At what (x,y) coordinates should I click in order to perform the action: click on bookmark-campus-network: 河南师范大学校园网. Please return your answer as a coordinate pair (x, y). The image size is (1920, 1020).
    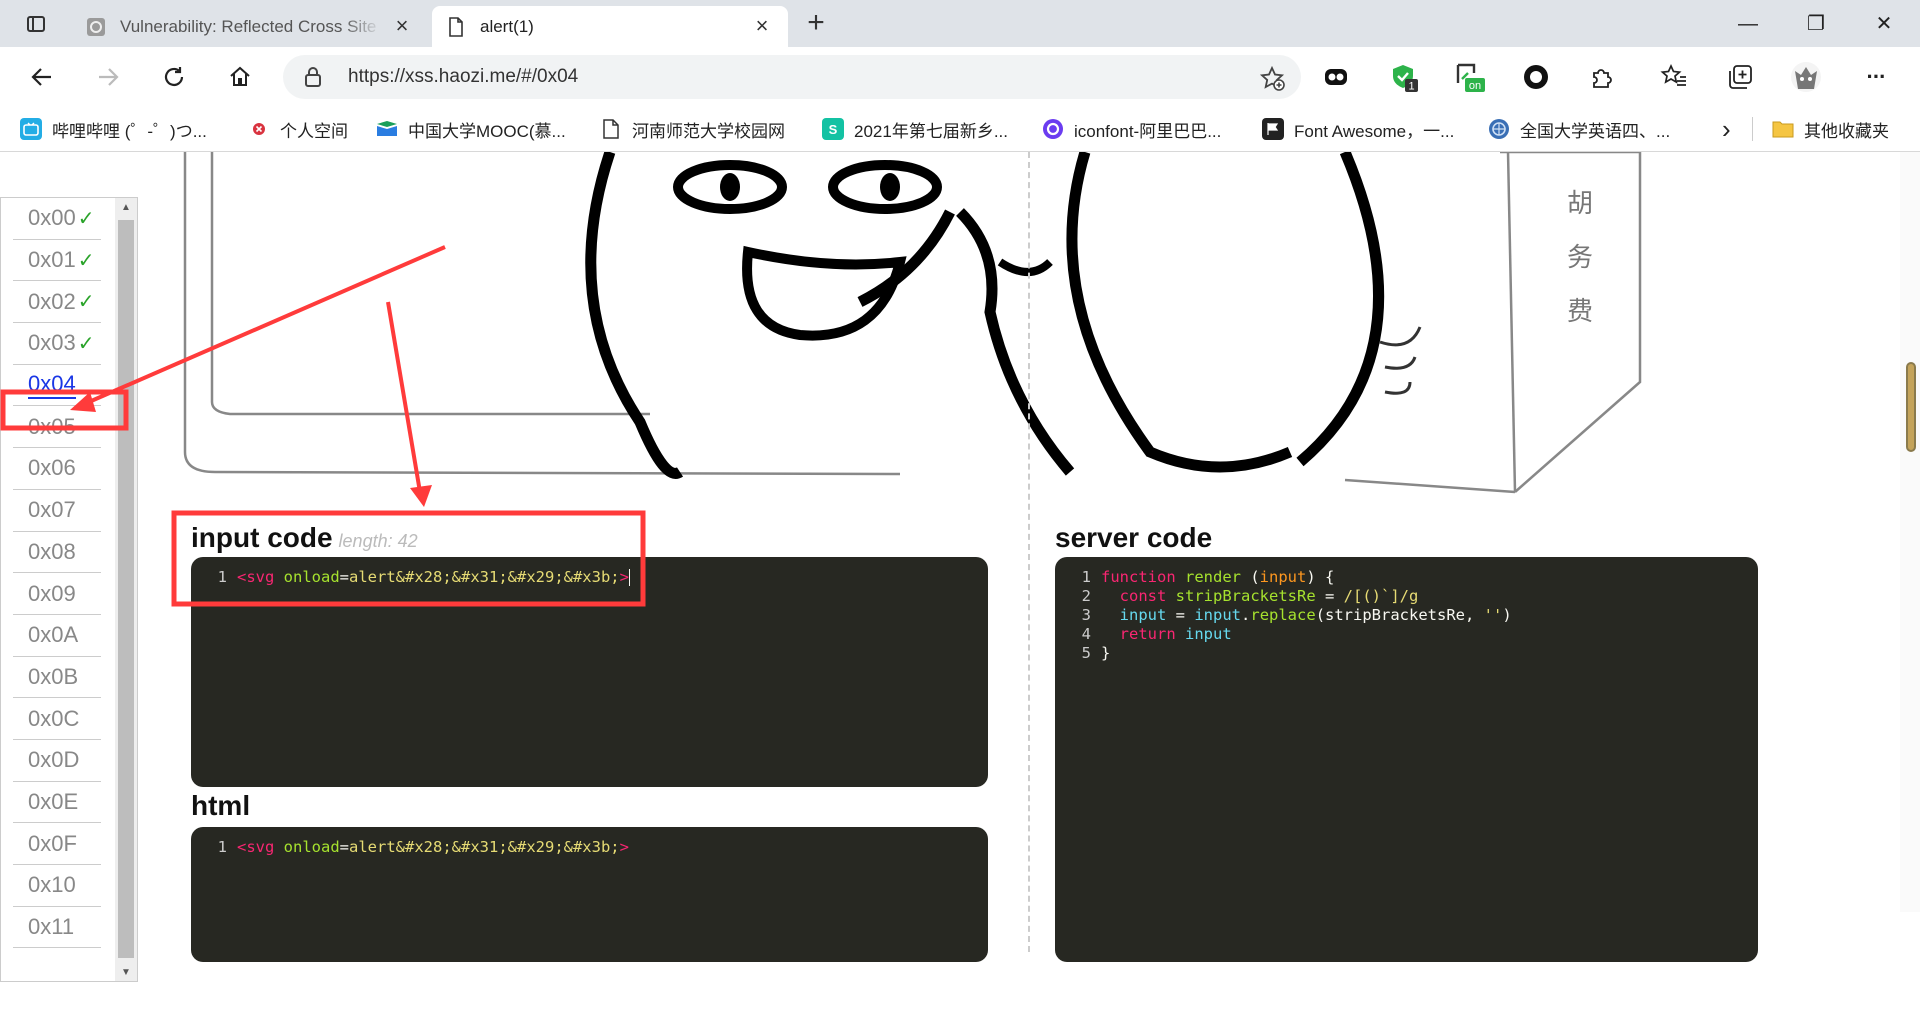
    Looking at the image, I should click on (692, 129).